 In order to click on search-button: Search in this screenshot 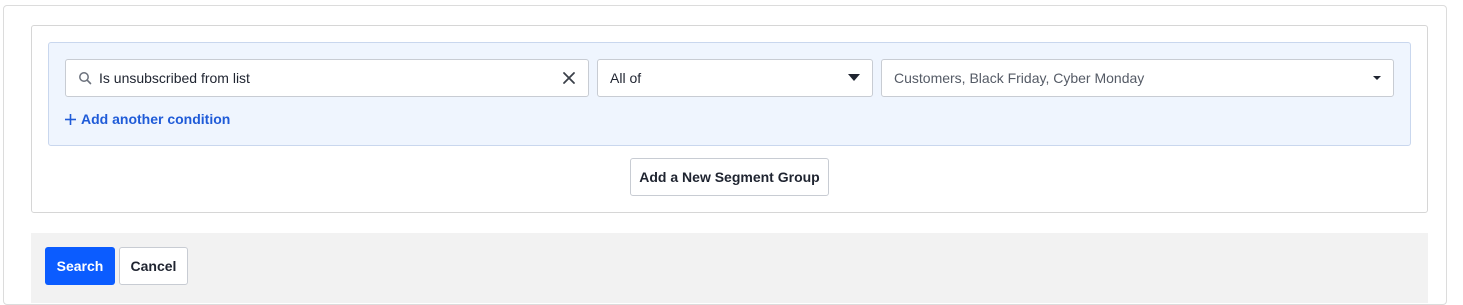, I will do `click(80, 266)`.